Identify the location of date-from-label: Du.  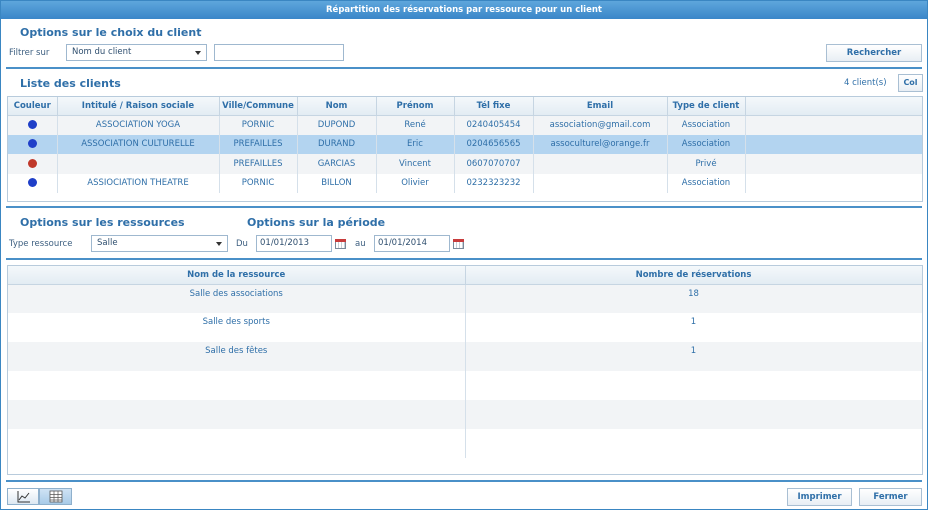
(242, 244).